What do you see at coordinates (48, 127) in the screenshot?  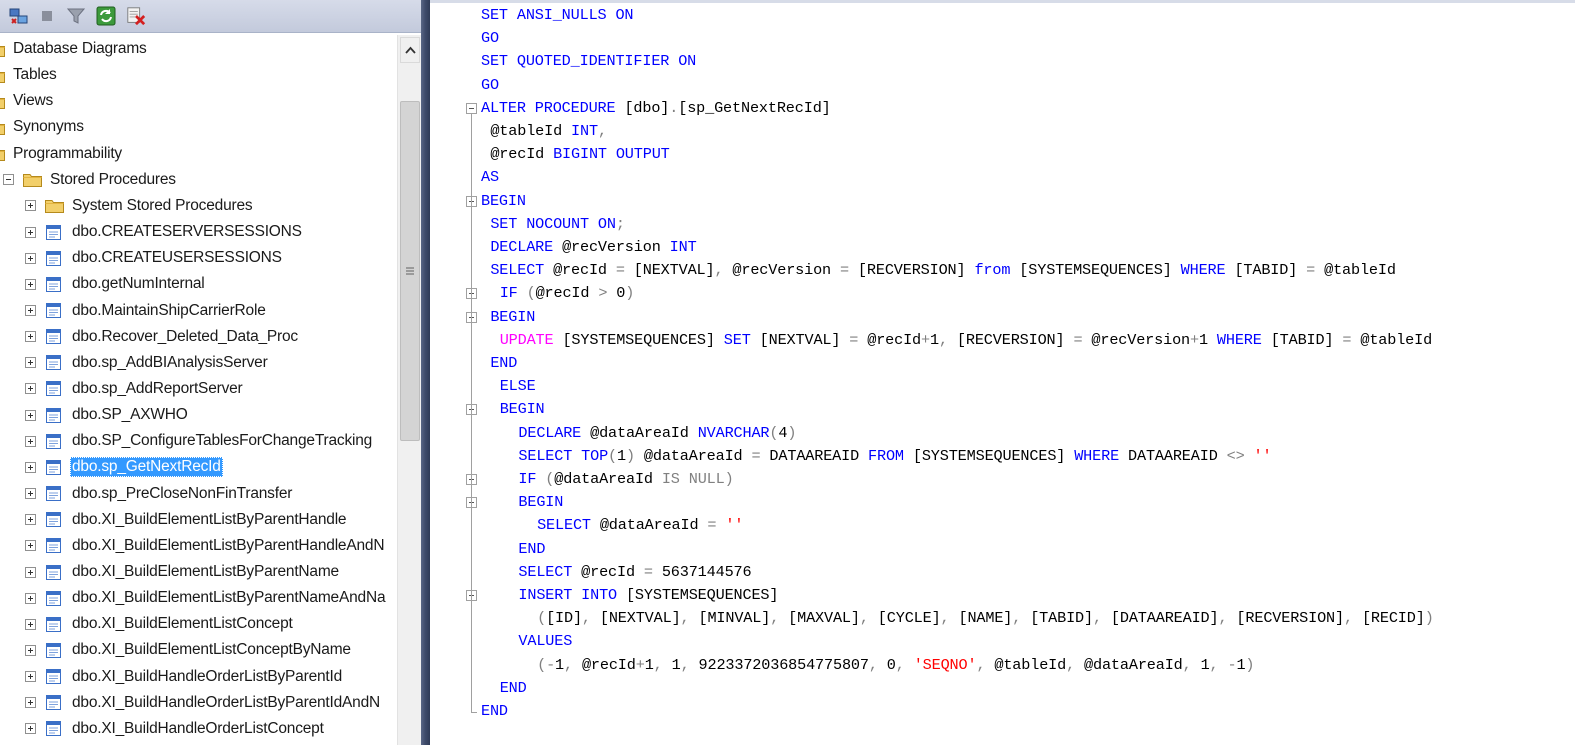 I see `tree-node-label: Synonyms` at bounding box center [48, 127].